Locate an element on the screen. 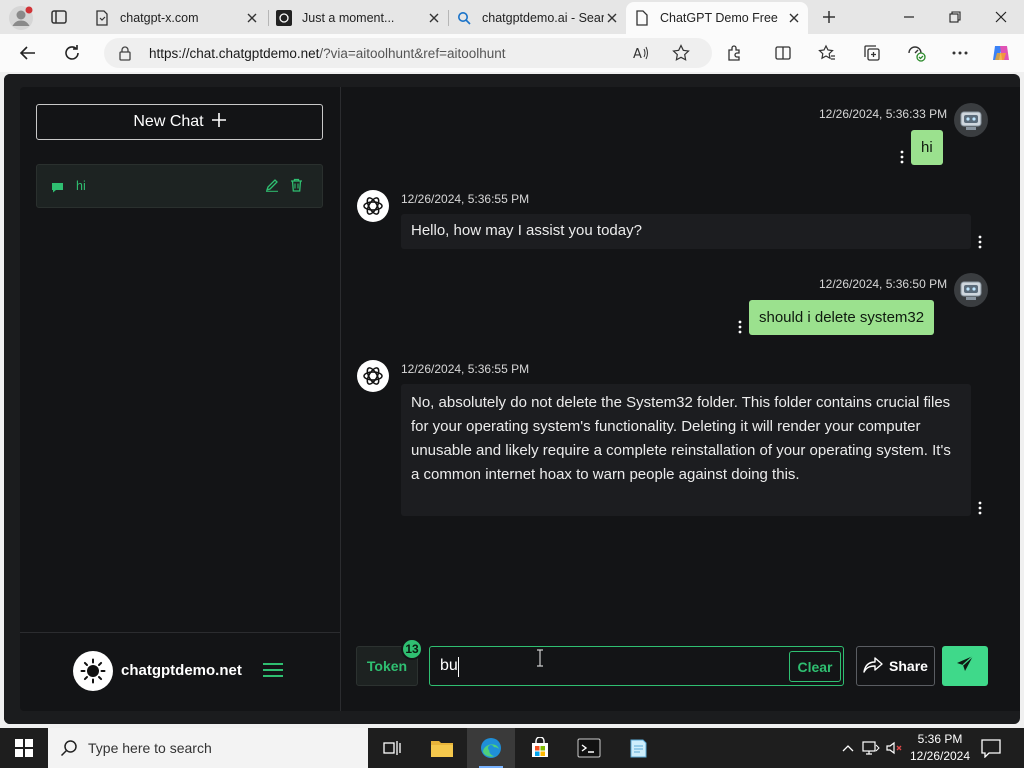 This screenshot has width=1024, height=768. clock-time: 5:36 PM is located at coordinates (940, 739).